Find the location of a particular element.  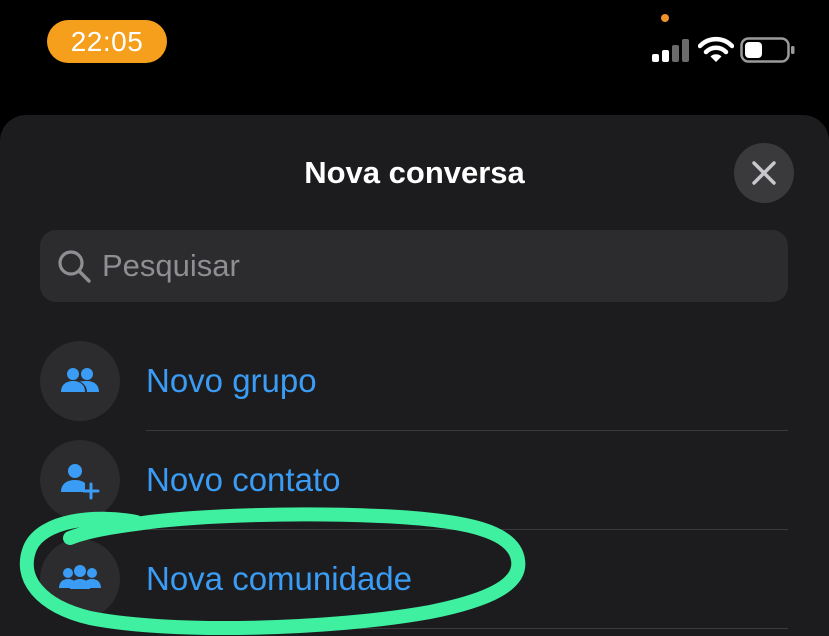

new-group-avatar is located at coordinates (80, 381).